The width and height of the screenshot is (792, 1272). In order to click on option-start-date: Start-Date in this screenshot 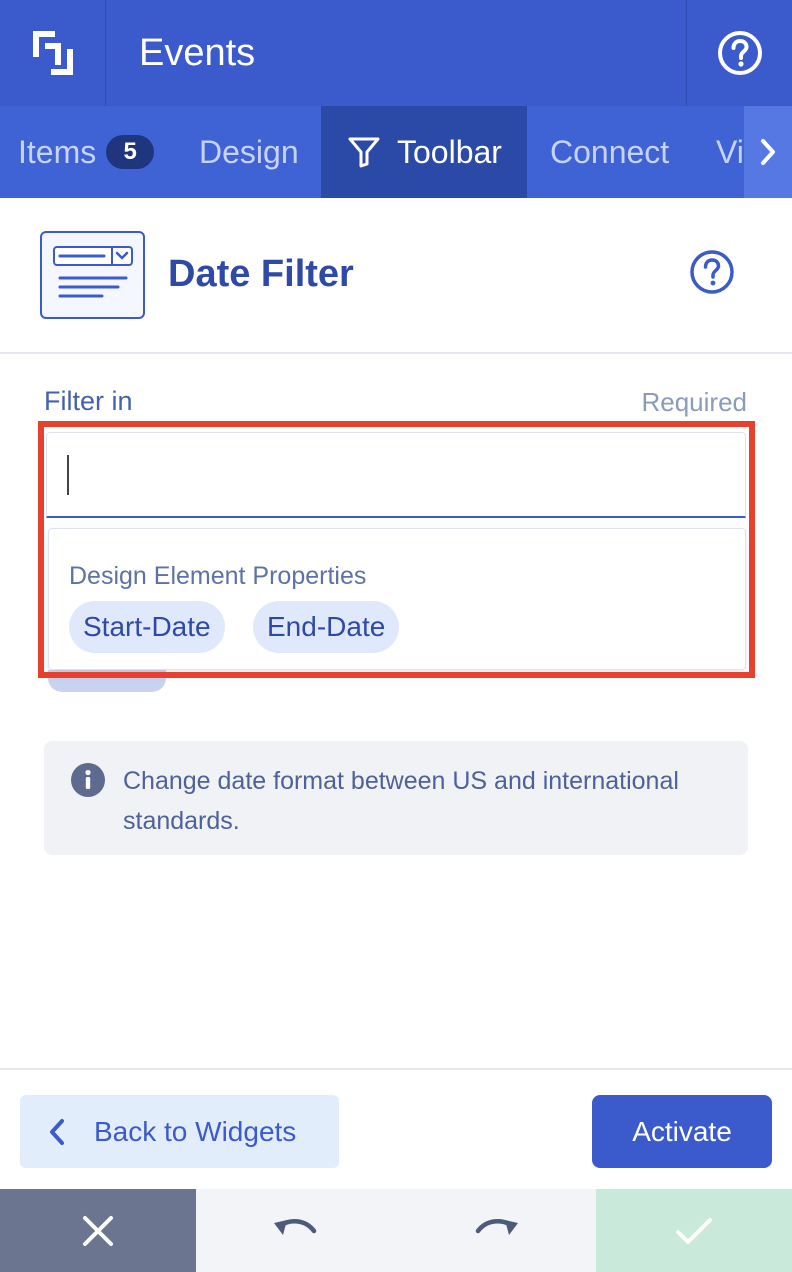, I will do `click(147, 627)`.